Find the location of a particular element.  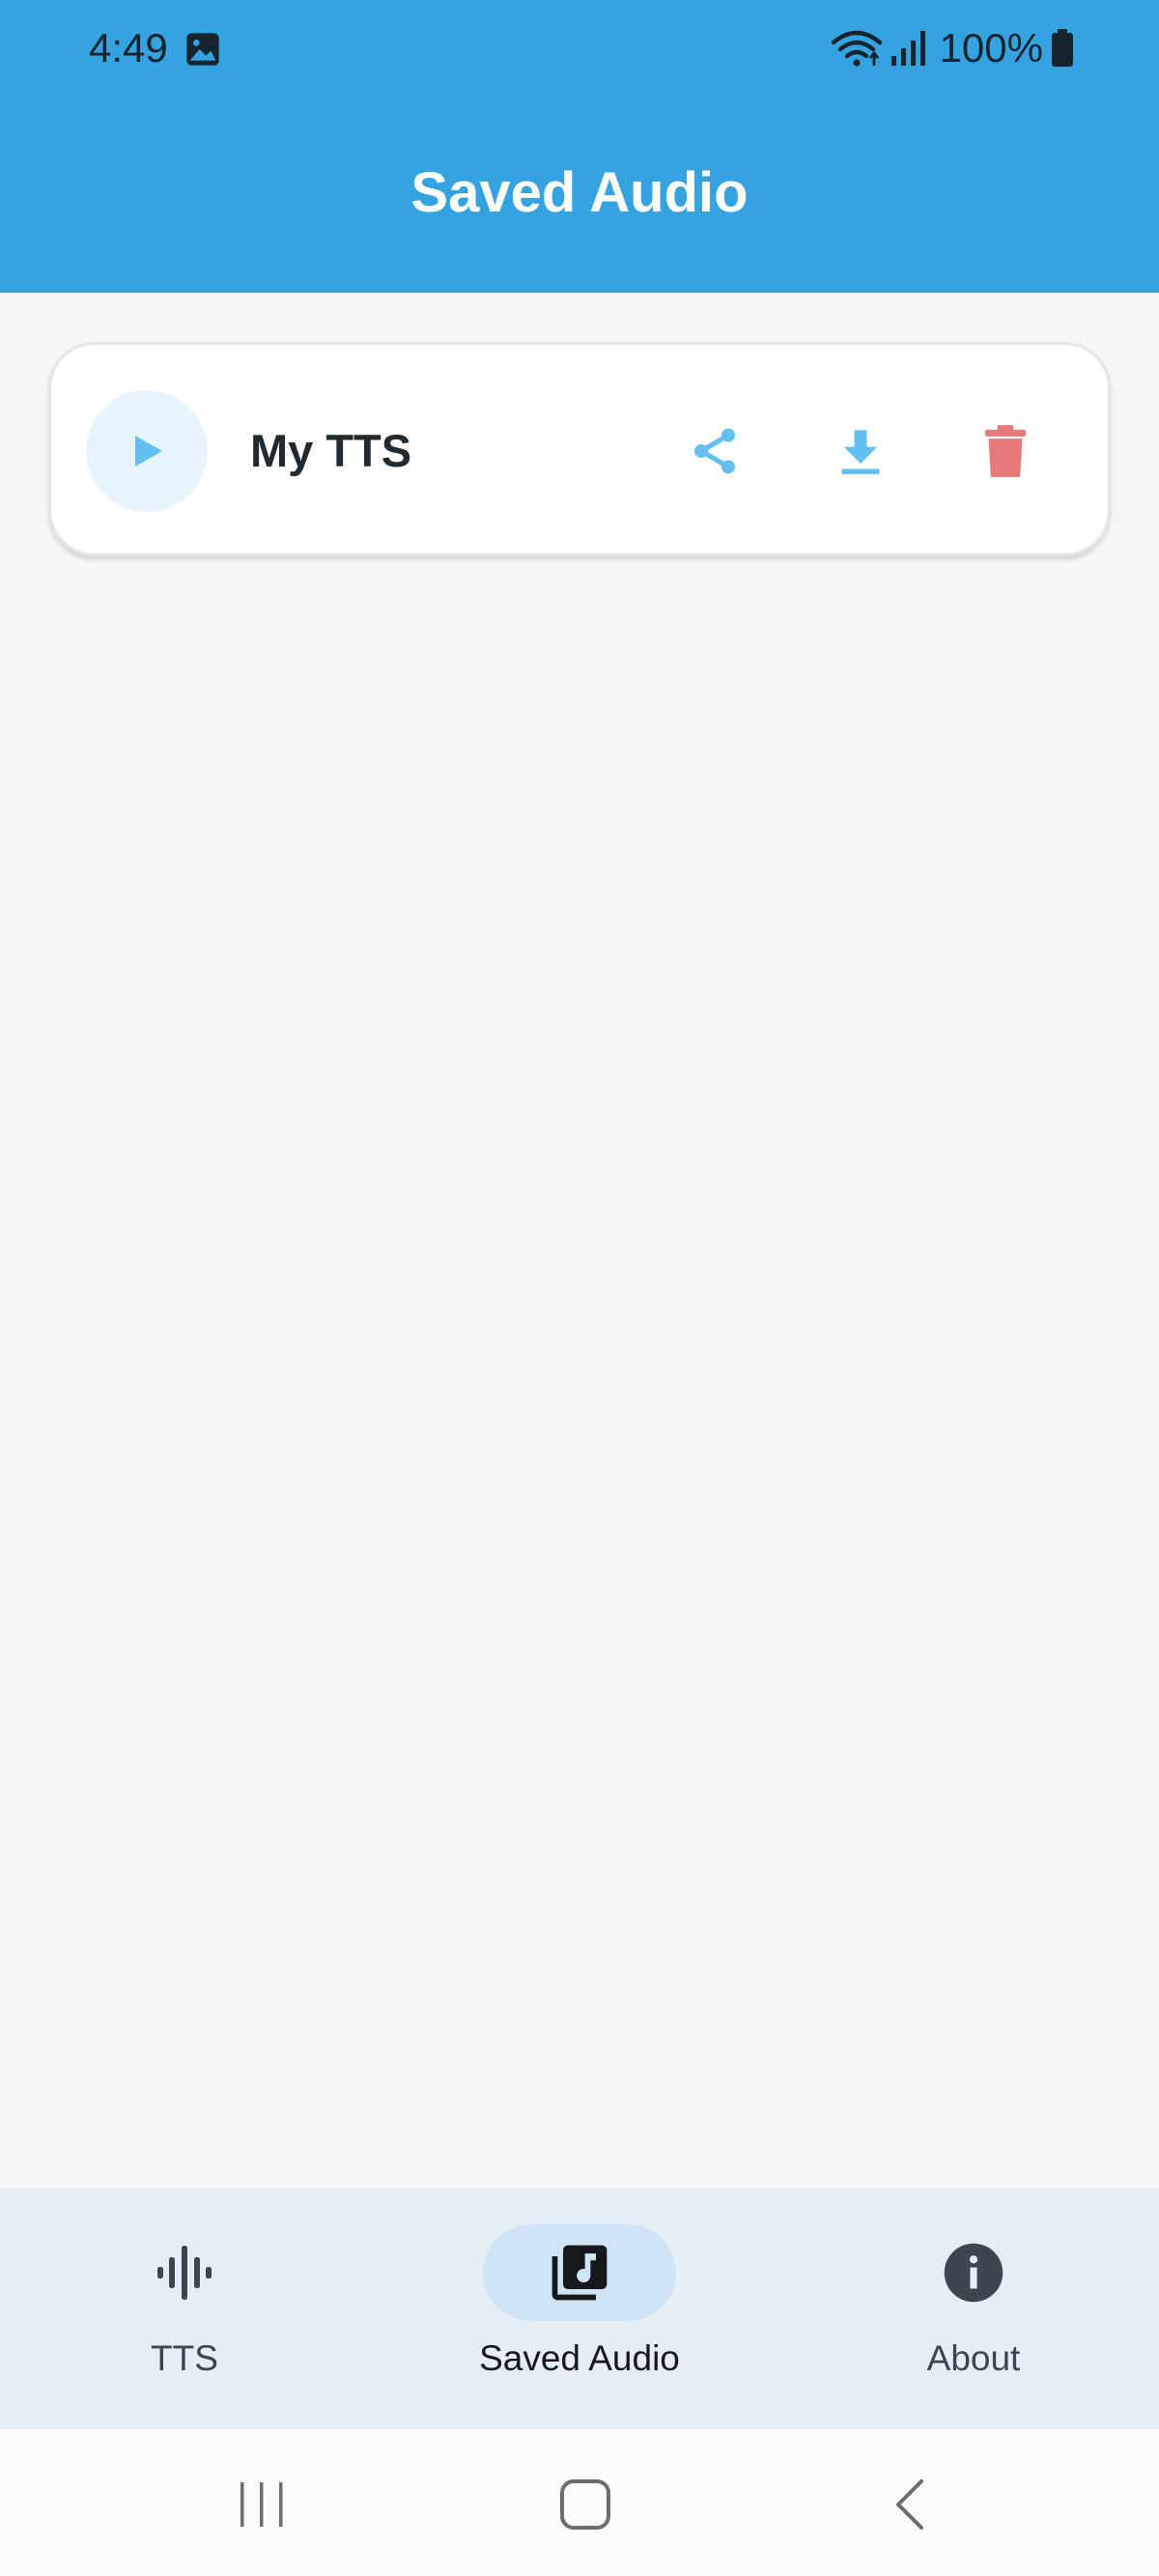

info-icon is located at coordinates (974, 2273).